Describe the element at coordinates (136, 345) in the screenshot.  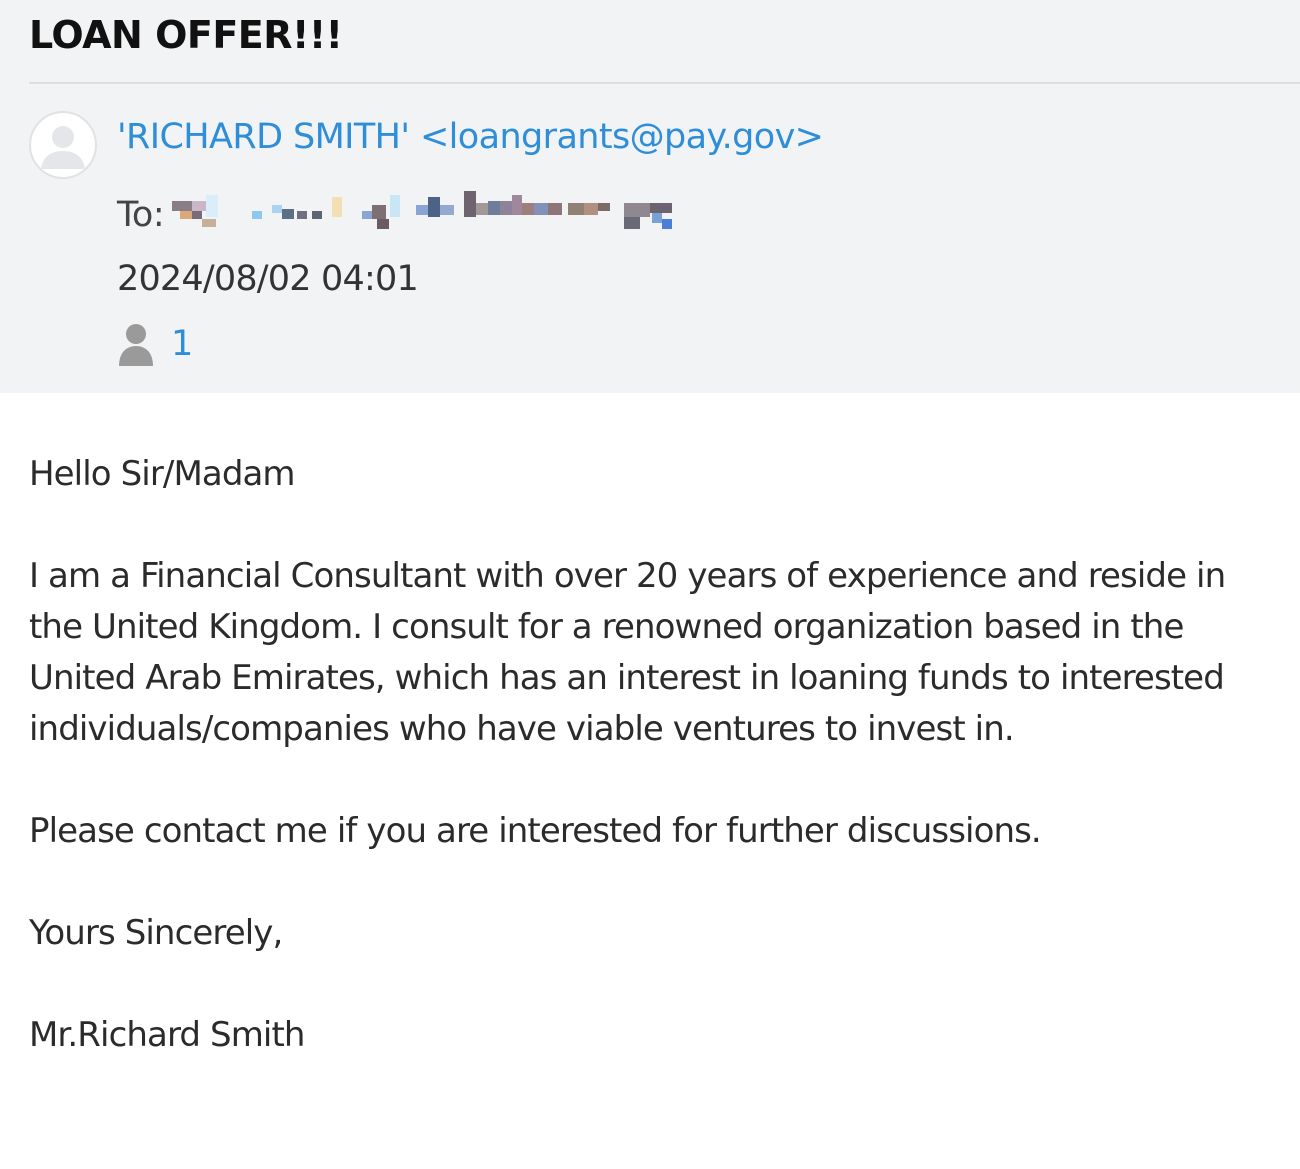
I see `person-icon` at that location.